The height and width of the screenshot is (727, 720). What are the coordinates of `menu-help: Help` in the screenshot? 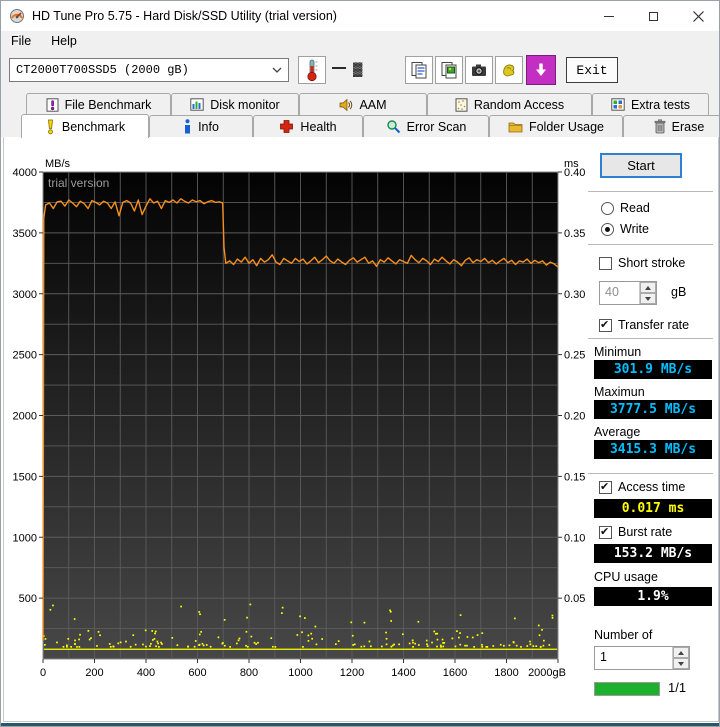 It's located at (64, 41).